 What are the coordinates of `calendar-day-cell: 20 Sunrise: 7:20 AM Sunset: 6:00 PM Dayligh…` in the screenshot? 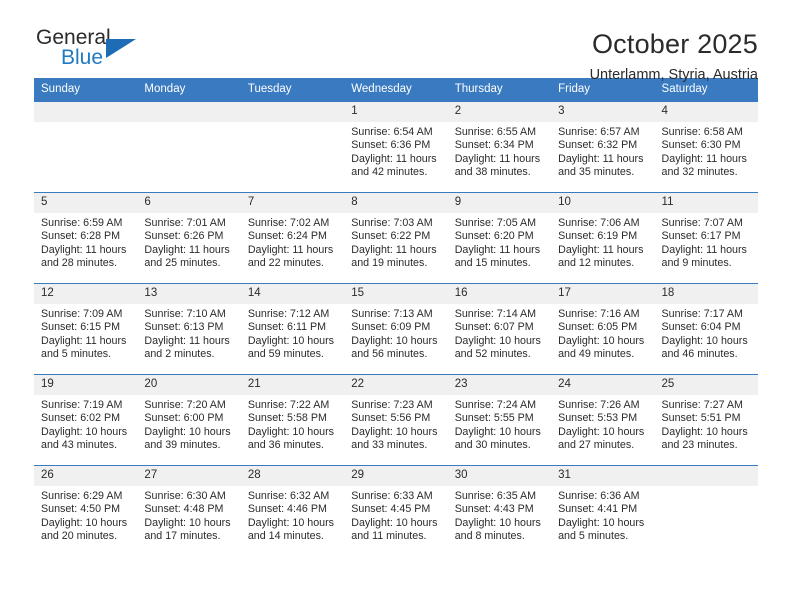 It's located at (189, 420).